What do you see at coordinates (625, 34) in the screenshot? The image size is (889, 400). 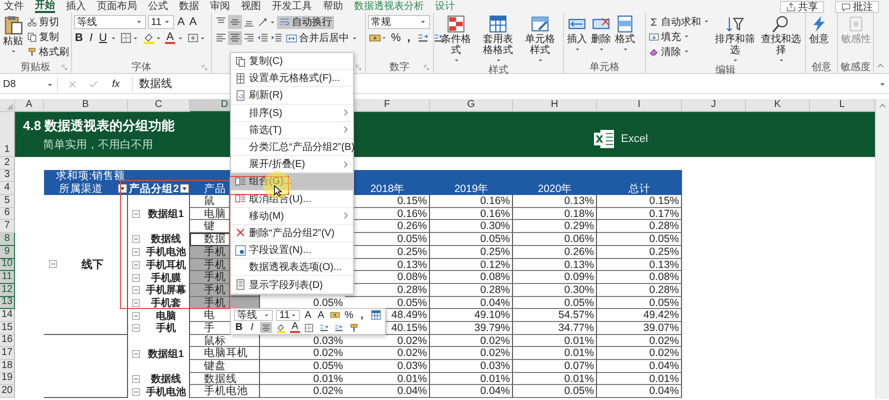 I see `cells-button: 格式` at bounding box center [625, 34].